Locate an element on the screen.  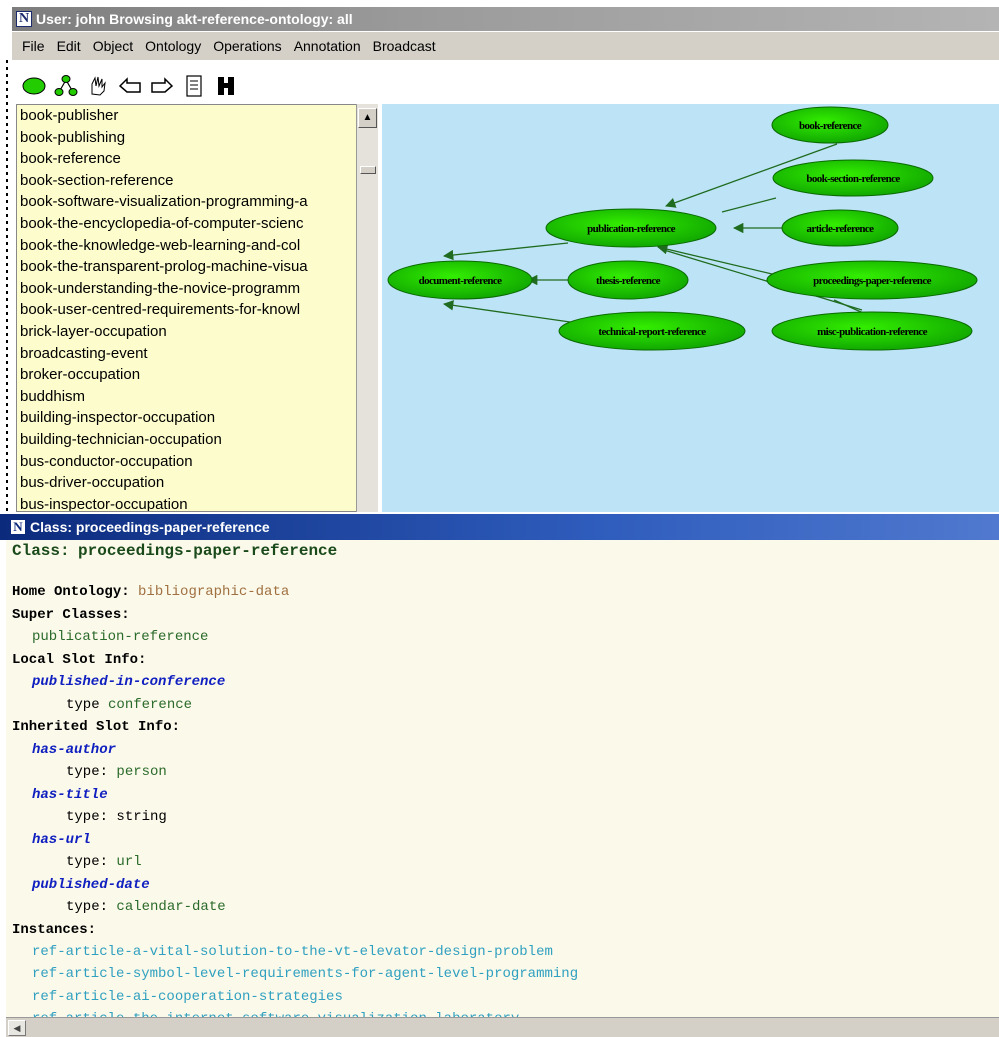
list-item: book-understanding-the-novice-programm is located at coordinates (197, 289).